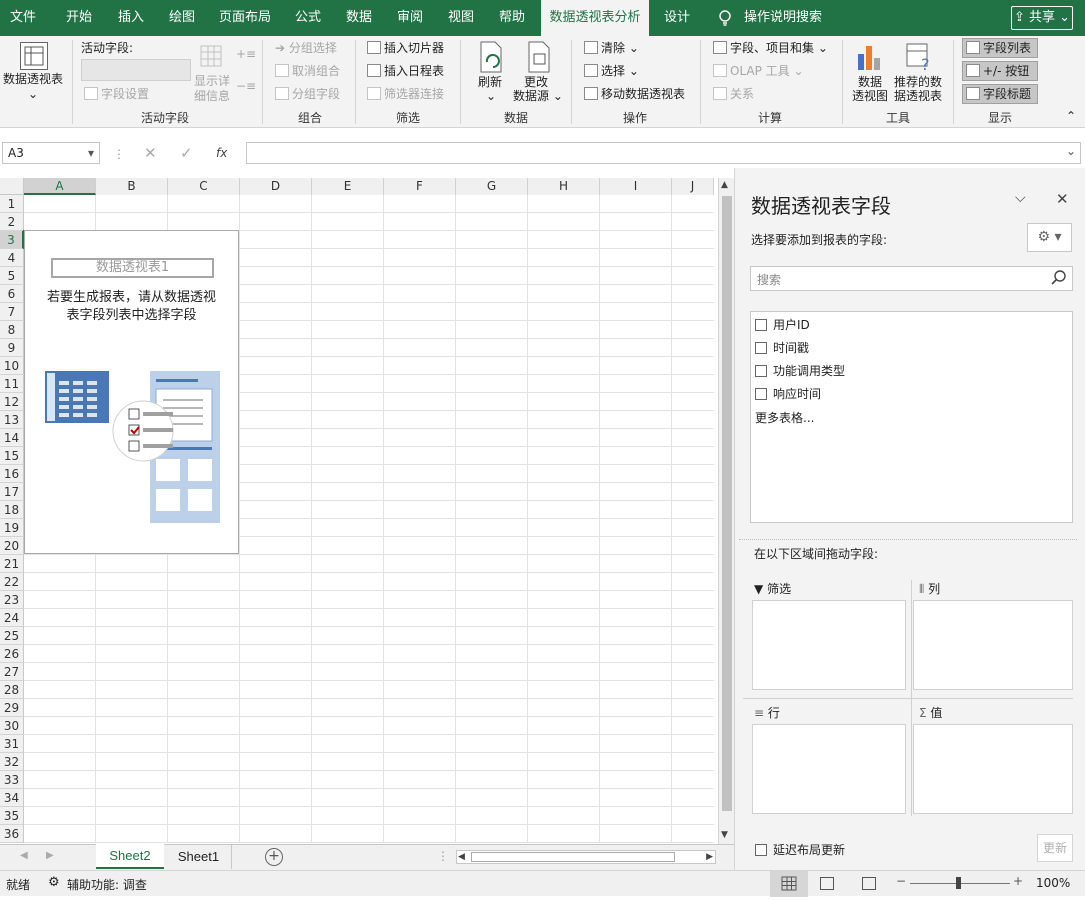  I want to click on scroll-down-icon: ▼, so click(724, 835).